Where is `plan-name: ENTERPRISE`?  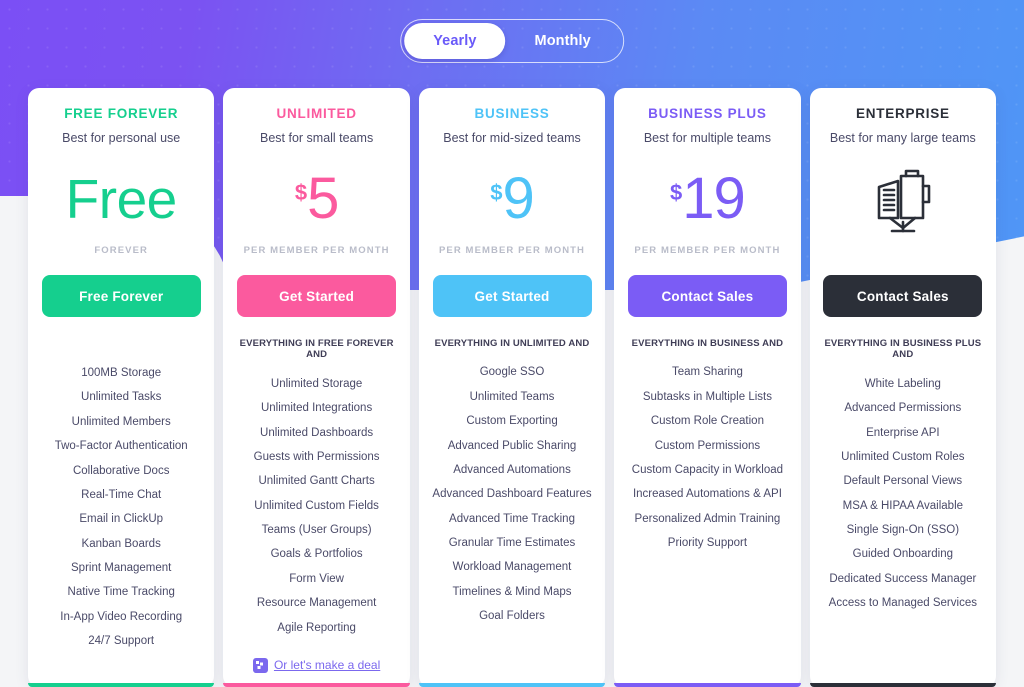 plan-name: ENTERPRISE is located at coordinates (902, 113).